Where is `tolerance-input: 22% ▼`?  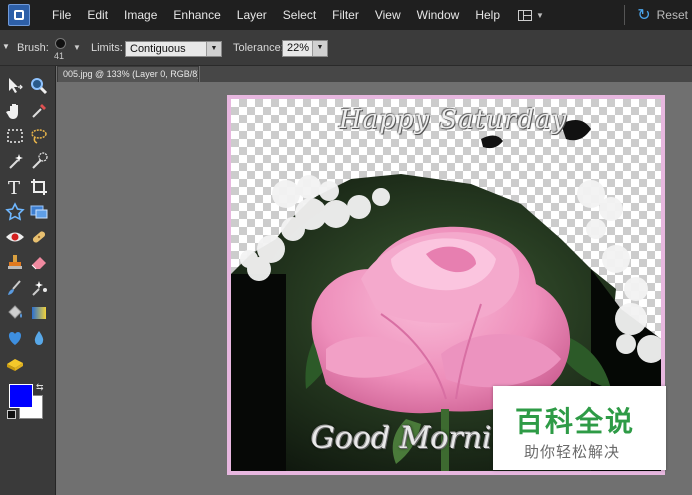
tolerance-input: 22% ▼ is located at coordinates (305, 48).